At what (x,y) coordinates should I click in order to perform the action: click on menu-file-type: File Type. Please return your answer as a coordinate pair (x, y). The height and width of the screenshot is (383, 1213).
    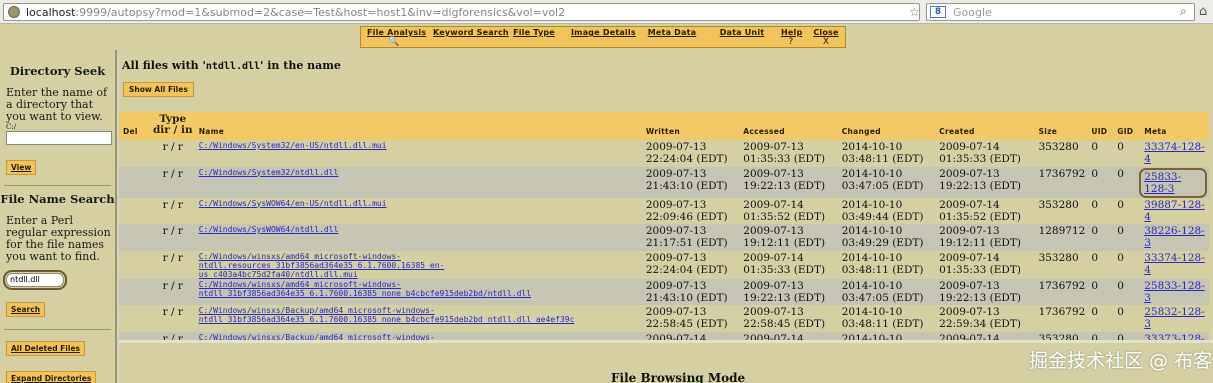
    Looking at the image, I should click on (534, 37).